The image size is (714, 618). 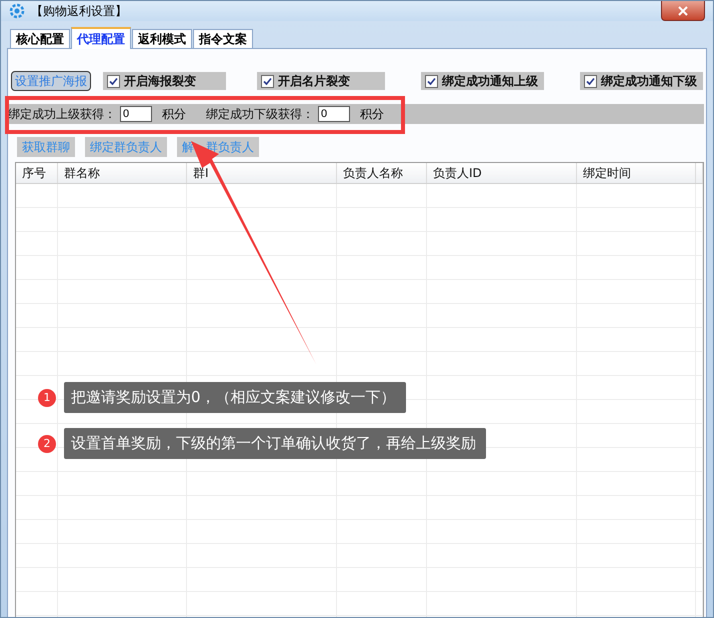 What do you see at coordinates (260, 114) in the screenshot?
I see `field-label: 绑定成功下级获得：` at bounding box center [260, 114].